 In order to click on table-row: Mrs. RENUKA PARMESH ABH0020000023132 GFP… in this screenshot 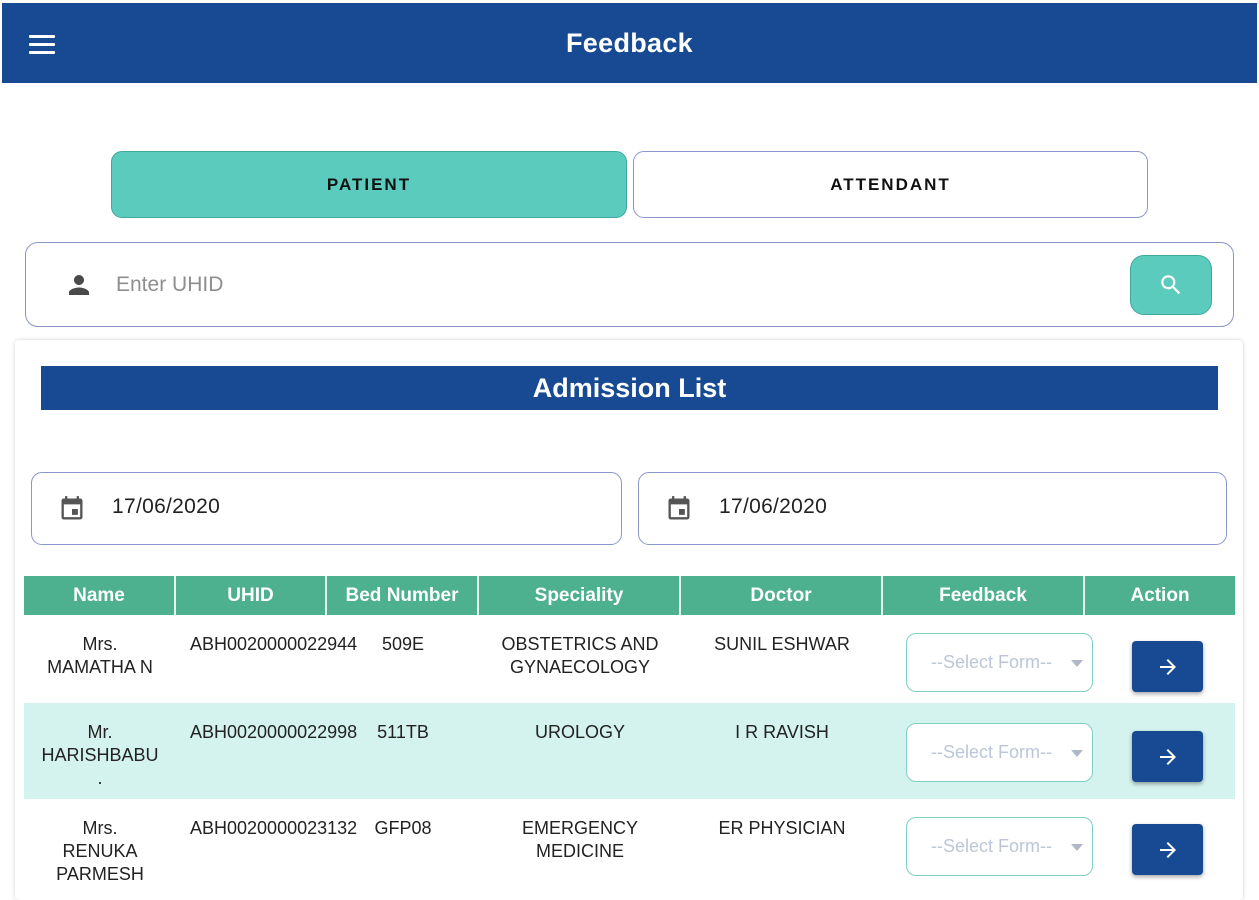, I will do `click(629, 846)`.